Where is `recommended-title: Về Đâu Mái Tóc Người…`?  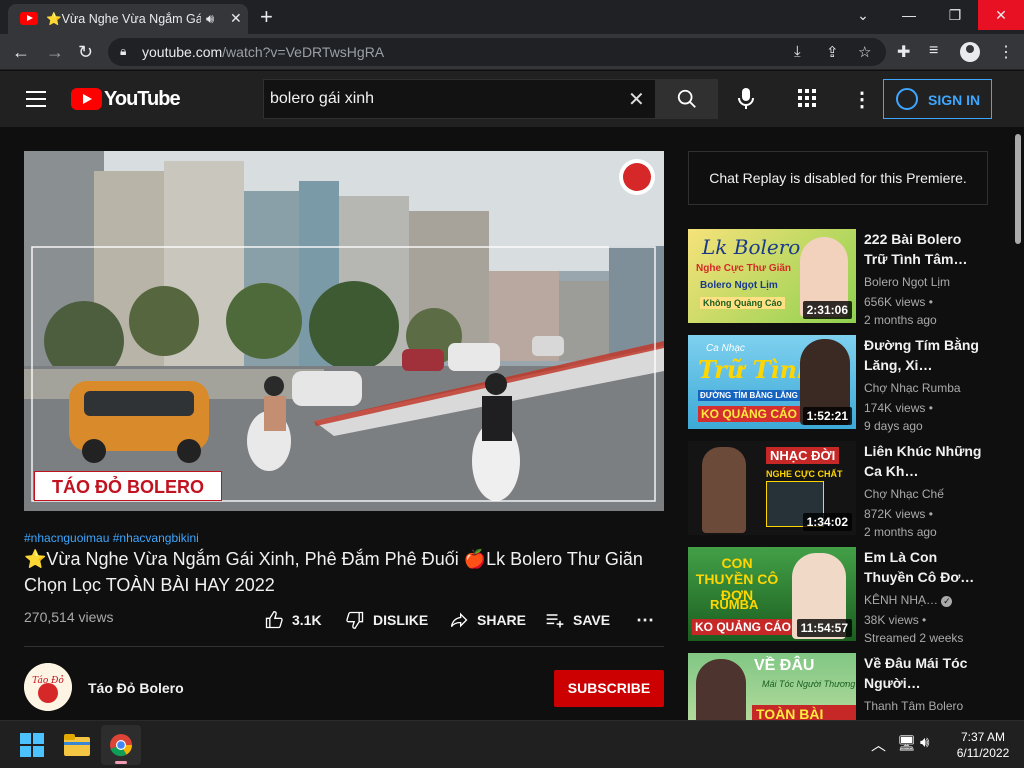 recommended-title: Về Đâu Mái Tóc Người… is located at coordinates (923, 673).